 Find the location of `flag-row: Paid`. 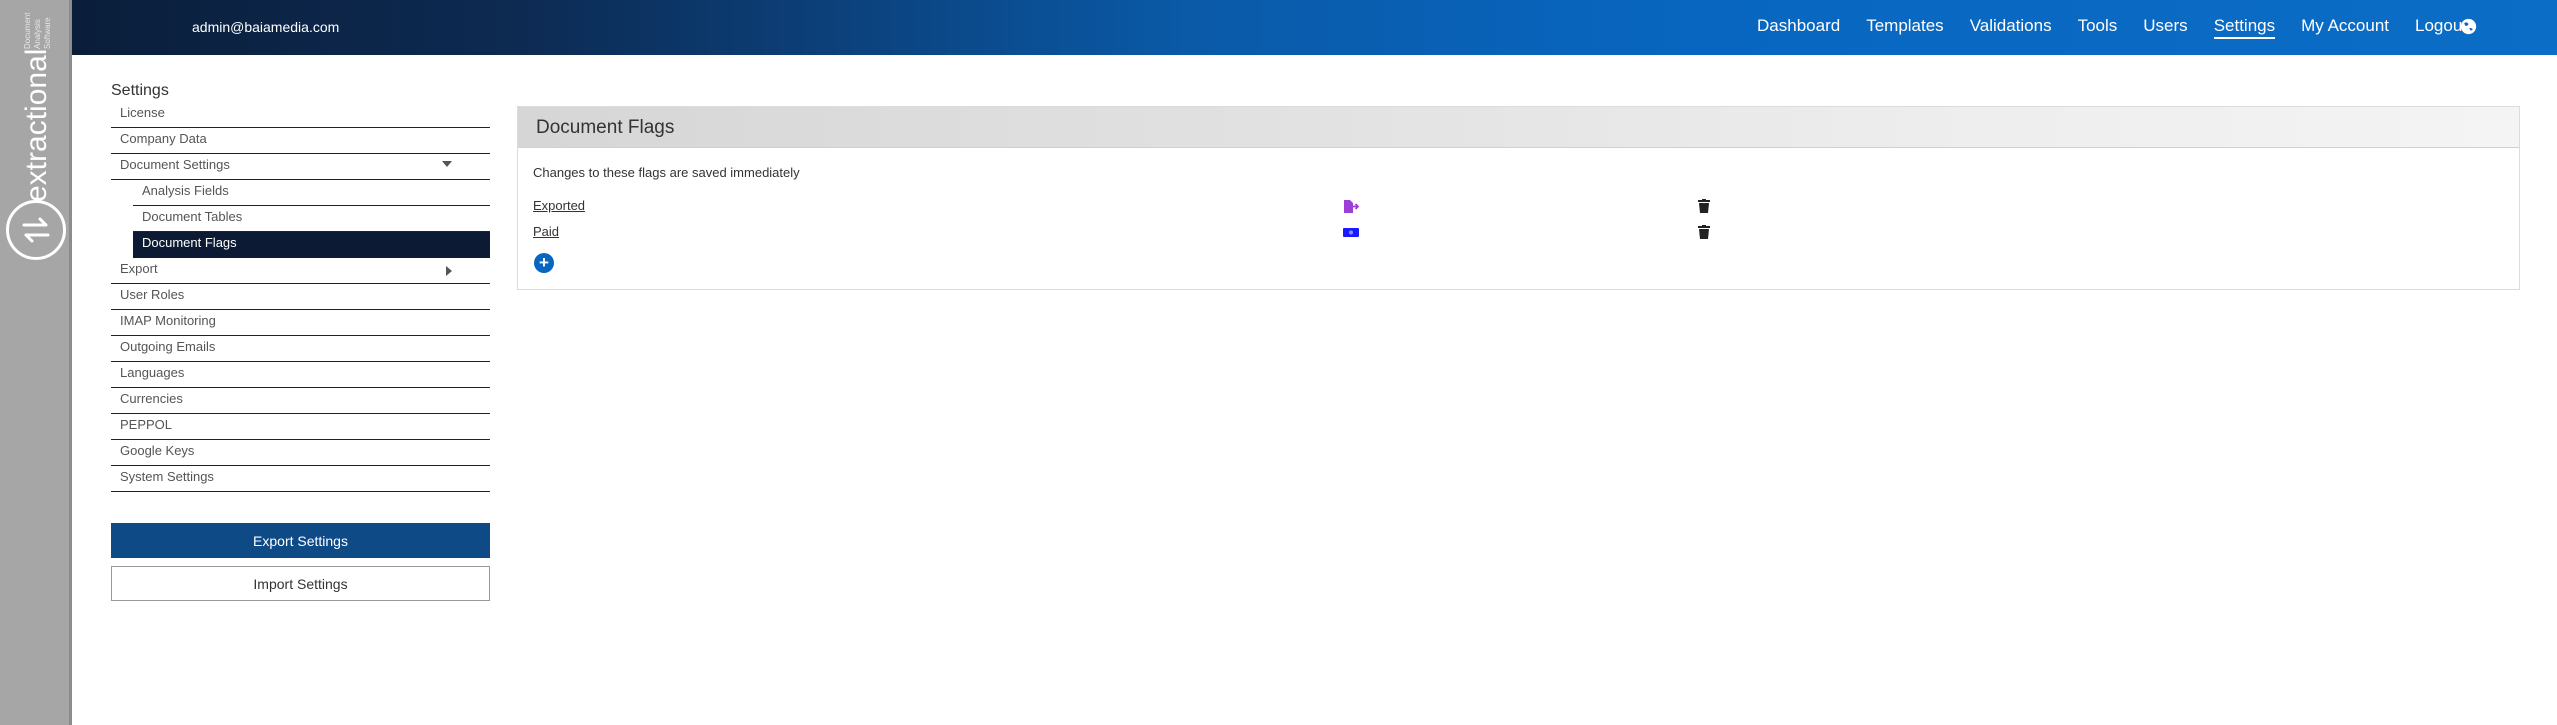

flag-row: Paid is located at coordinates (1133, 234).